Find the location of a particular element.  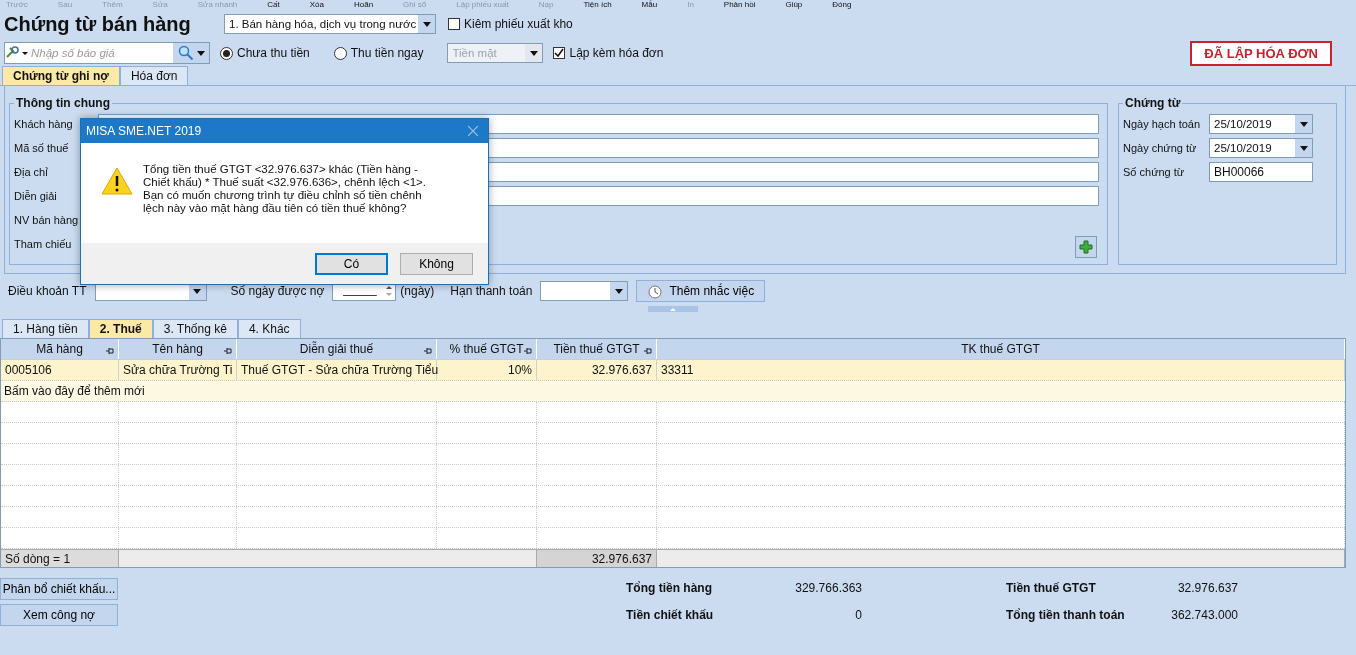

tab: 2. Thuế is located at coordinates (120, 328).